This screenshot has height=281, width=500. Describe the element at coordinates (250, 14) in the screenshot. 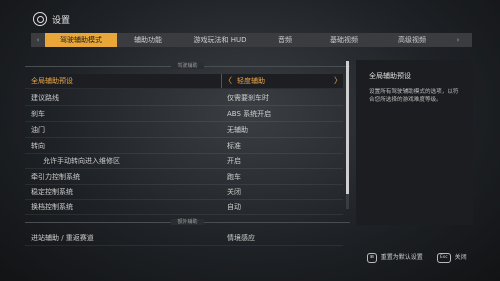

I see `header: 设置` at that location.